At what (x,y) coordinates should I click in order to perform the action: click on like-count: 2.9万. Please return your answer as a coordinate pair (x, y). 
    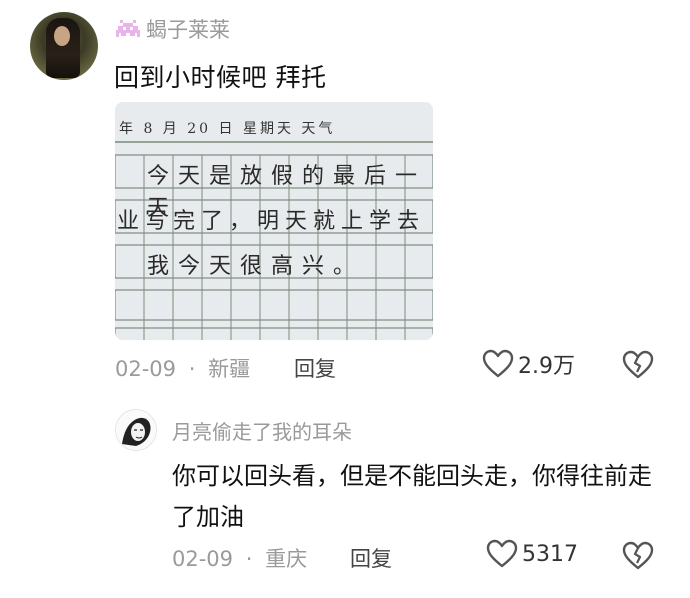
    Looking at the image, I should click on (546, 366).